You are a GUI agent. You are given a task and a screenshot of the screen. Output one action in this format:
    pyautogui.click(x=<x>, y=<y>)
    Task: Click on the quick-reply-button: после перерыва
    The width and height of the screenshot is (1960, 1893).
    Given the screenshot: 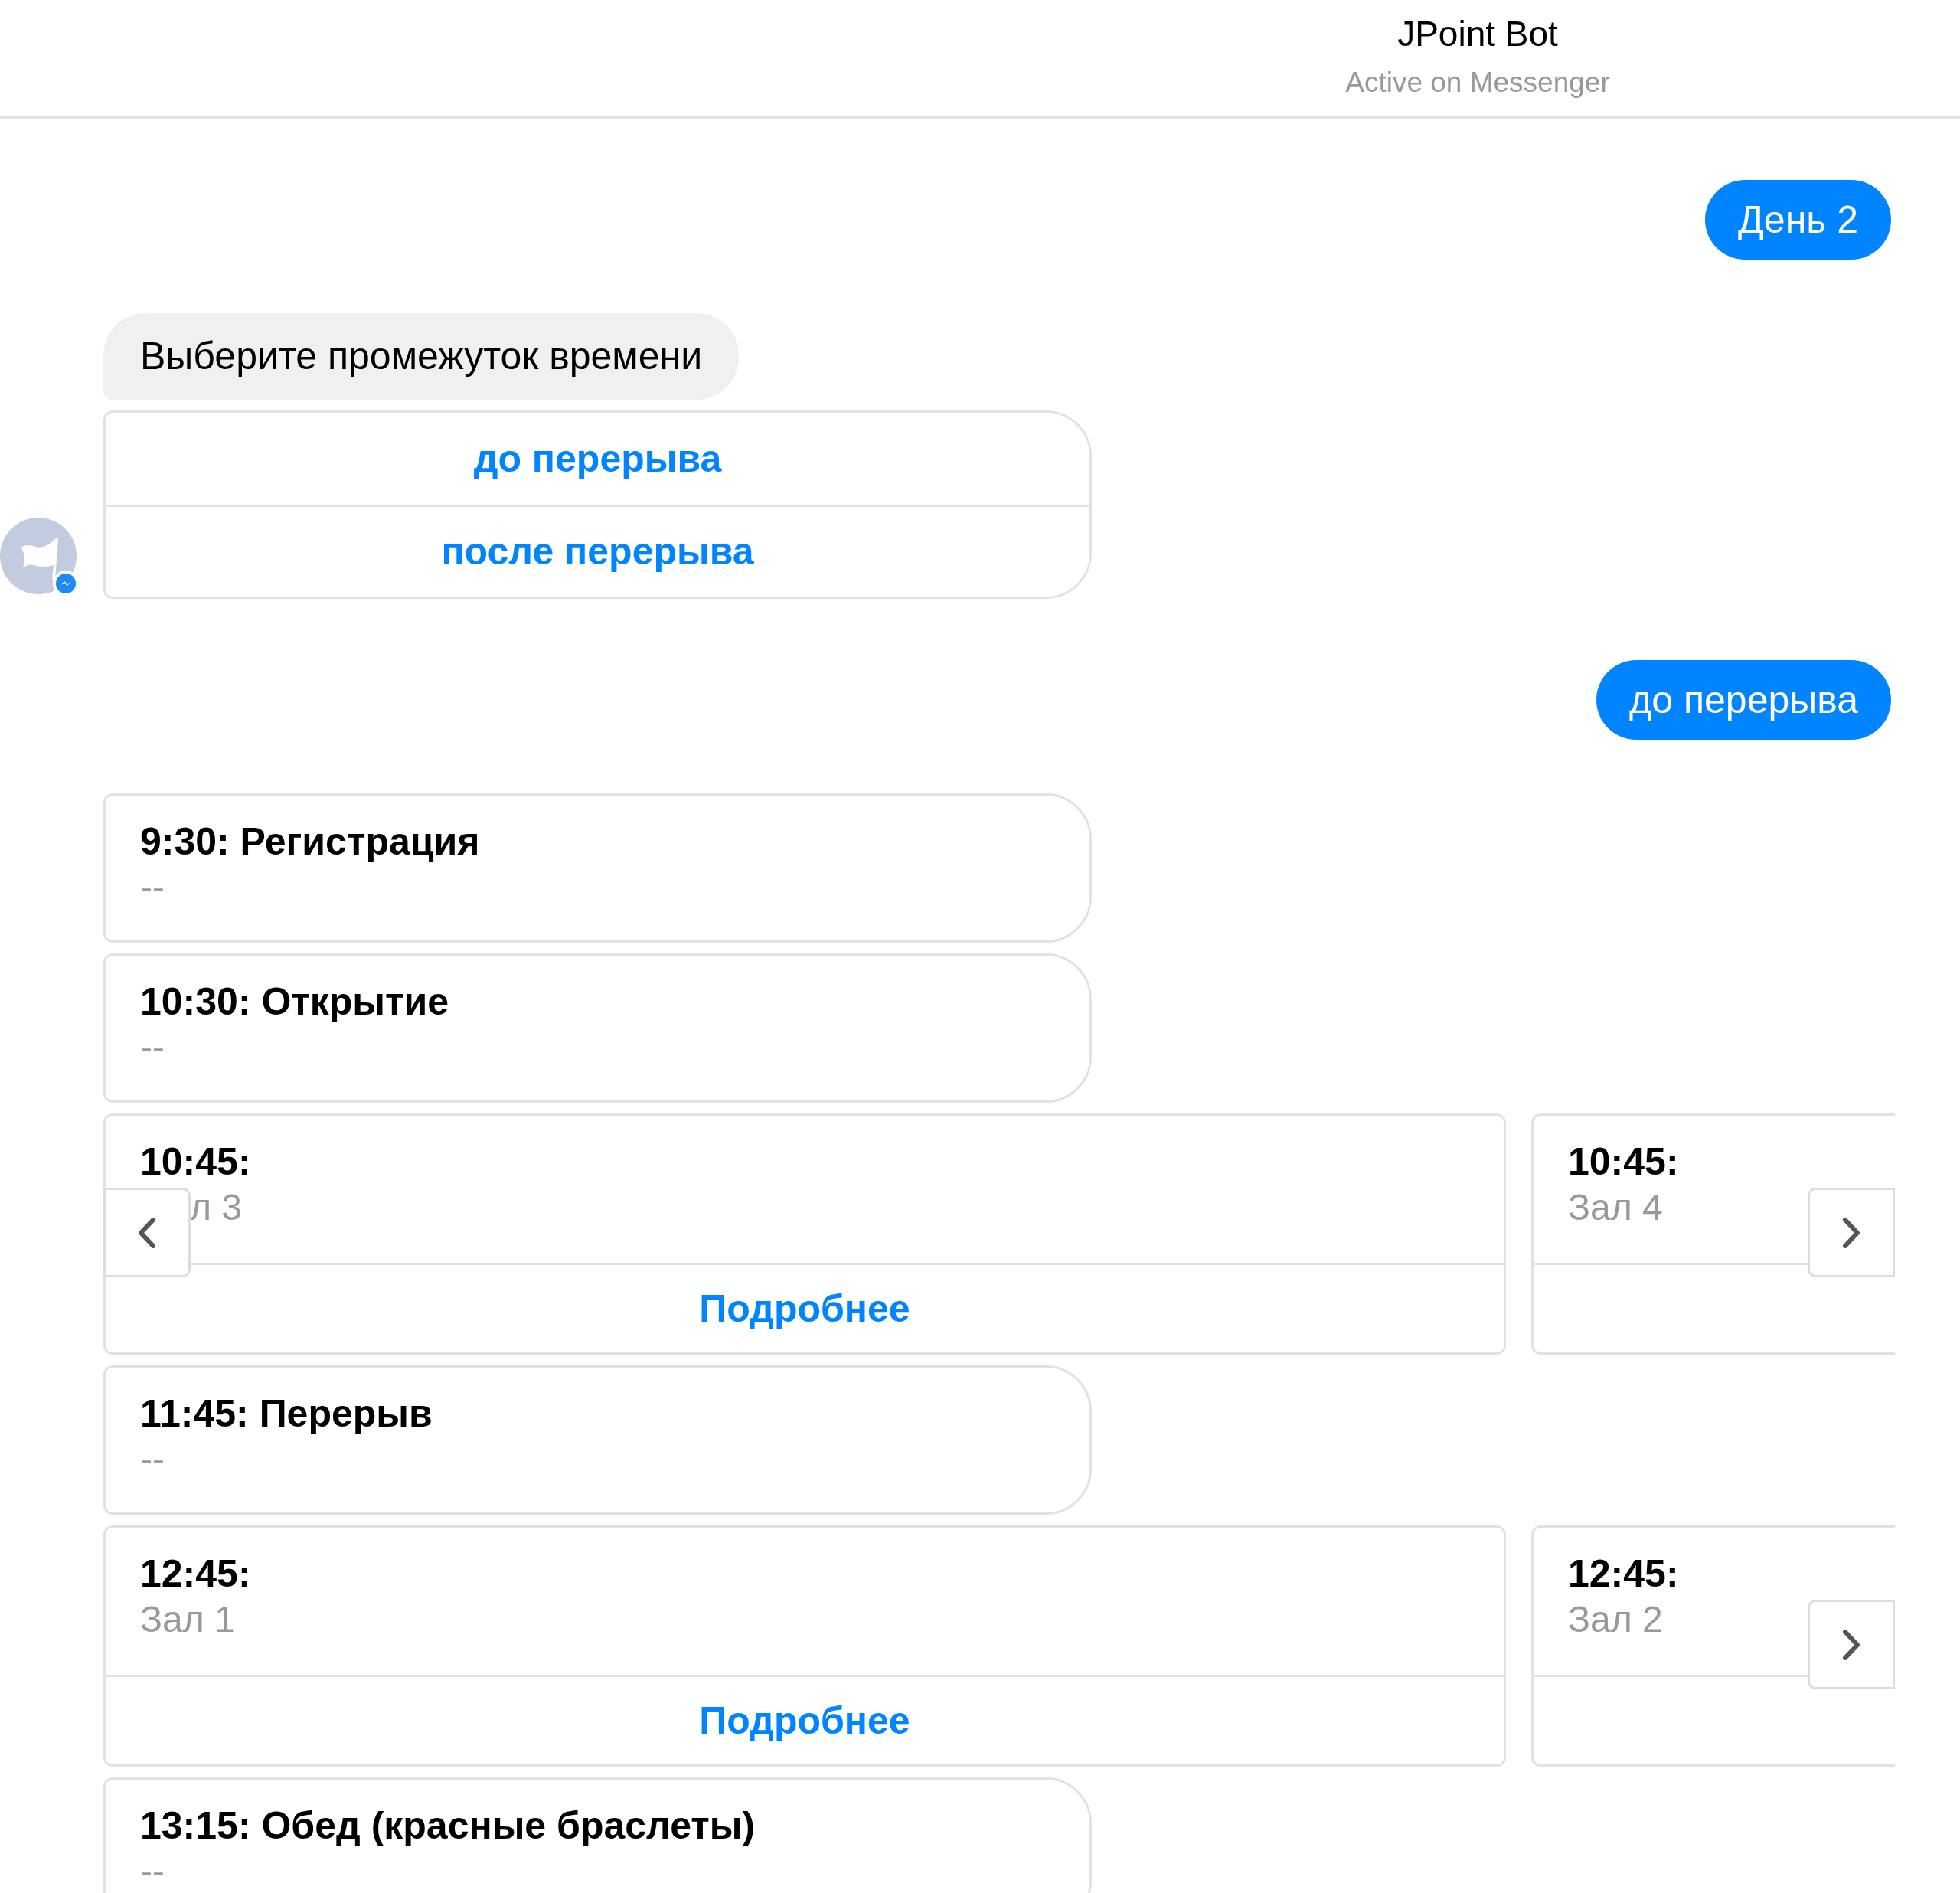 What is the action you would take?
    pyautogui.click(x=597, y=551)
    